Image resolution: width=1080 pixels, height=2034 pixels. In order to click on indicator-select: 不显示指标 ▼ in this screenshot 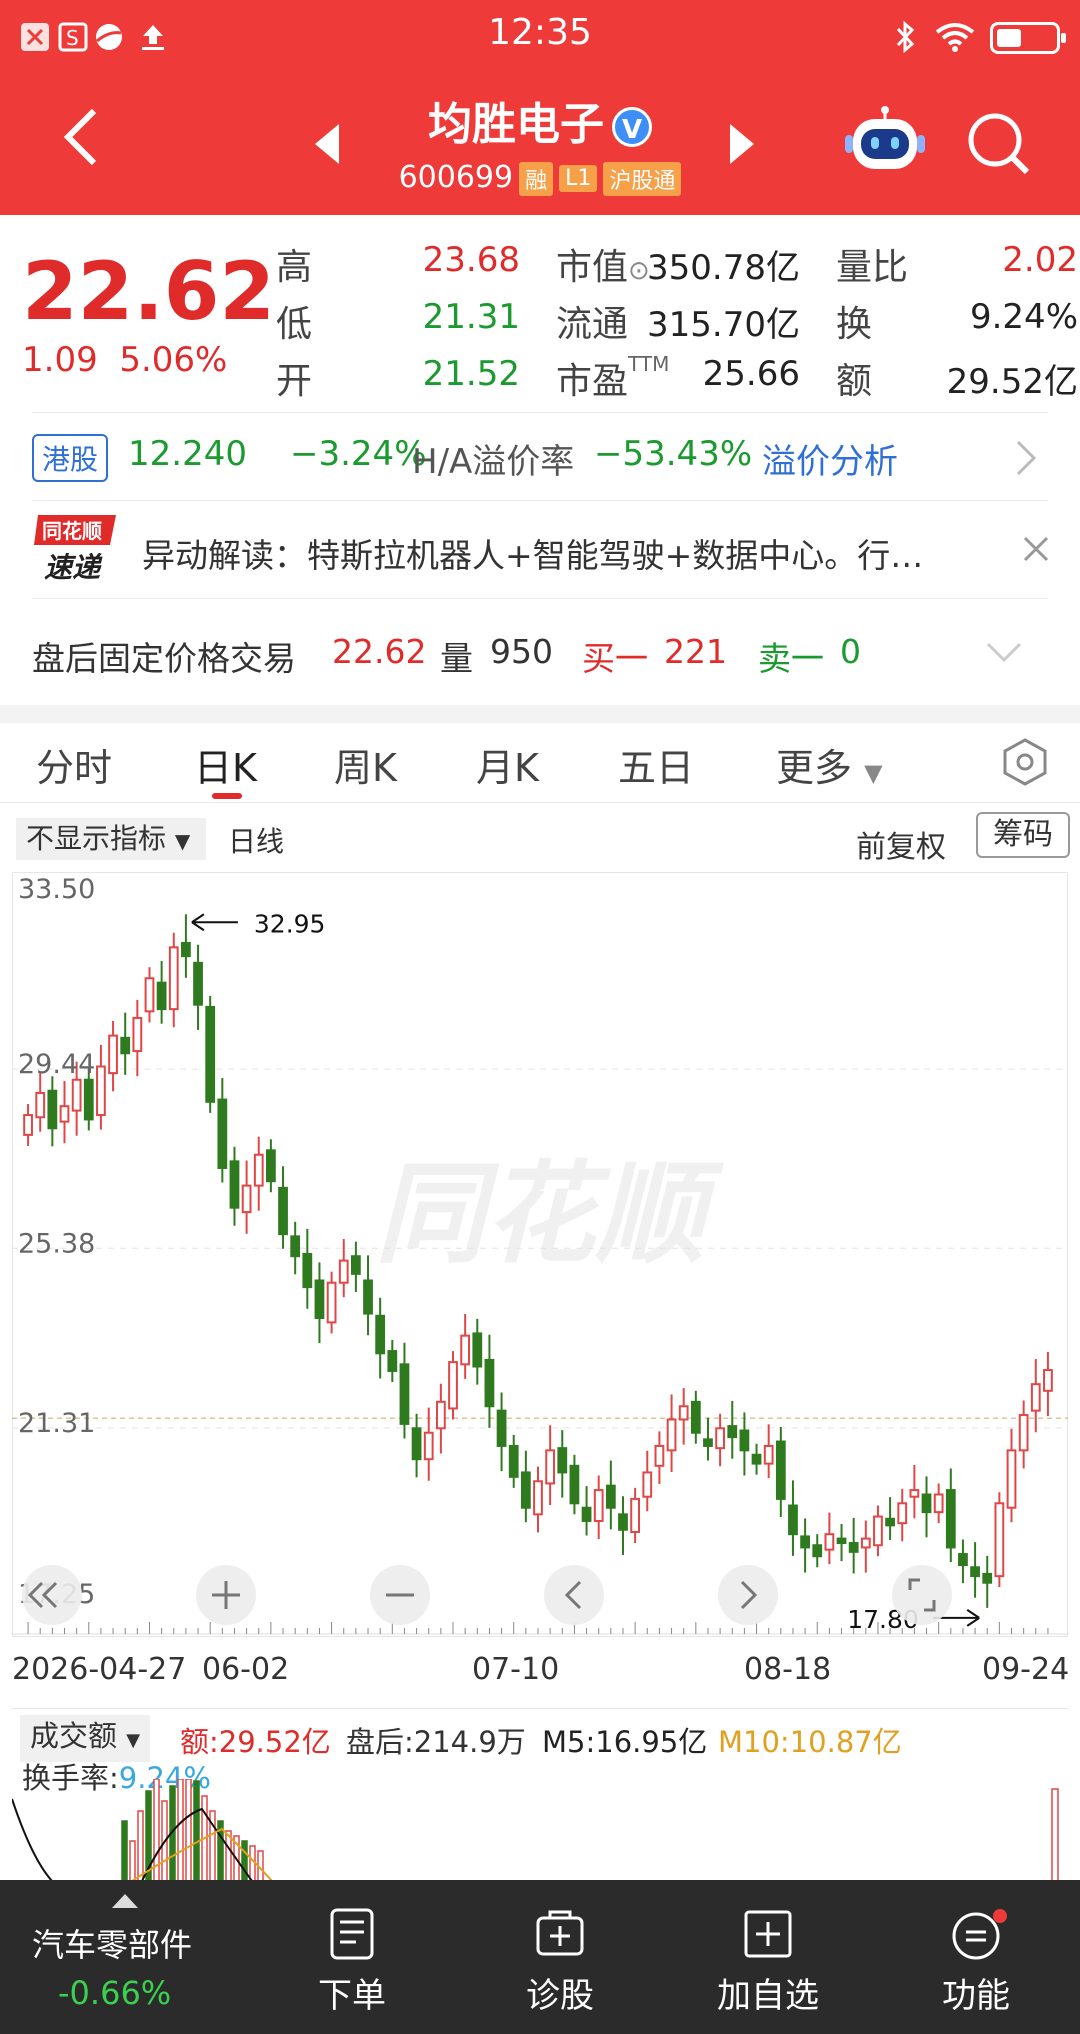, I will do `click(111, 839)`.